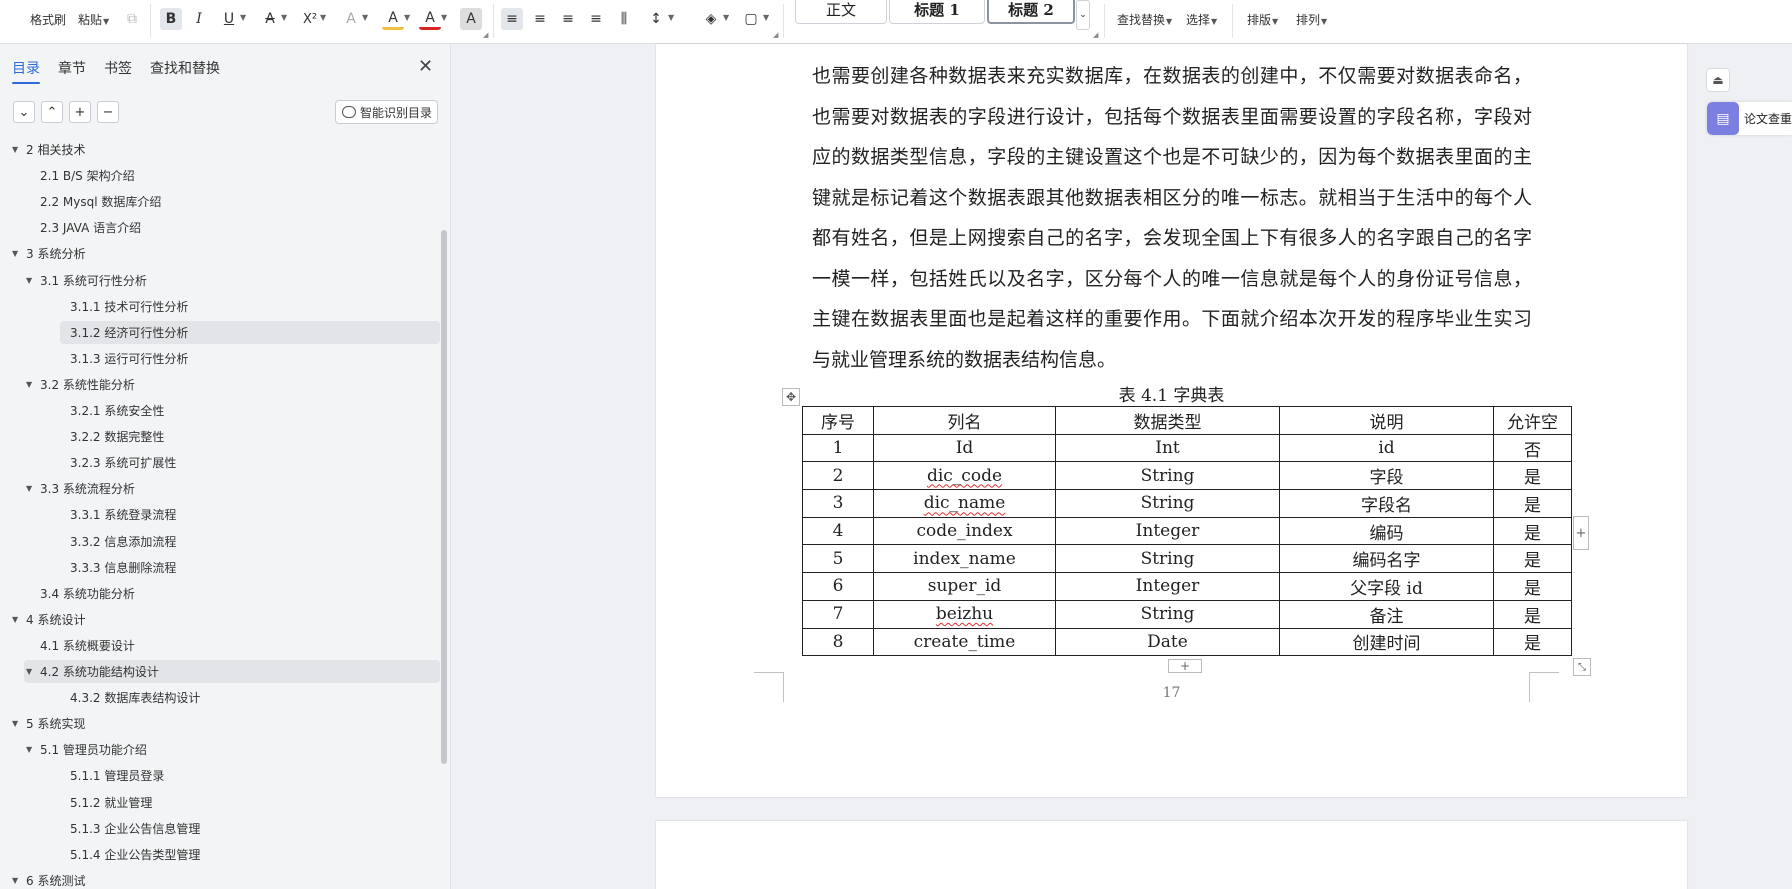  Describe the element at coordinates (1167, 448) in the screenshot. I see `table-cell: Int` at that location.